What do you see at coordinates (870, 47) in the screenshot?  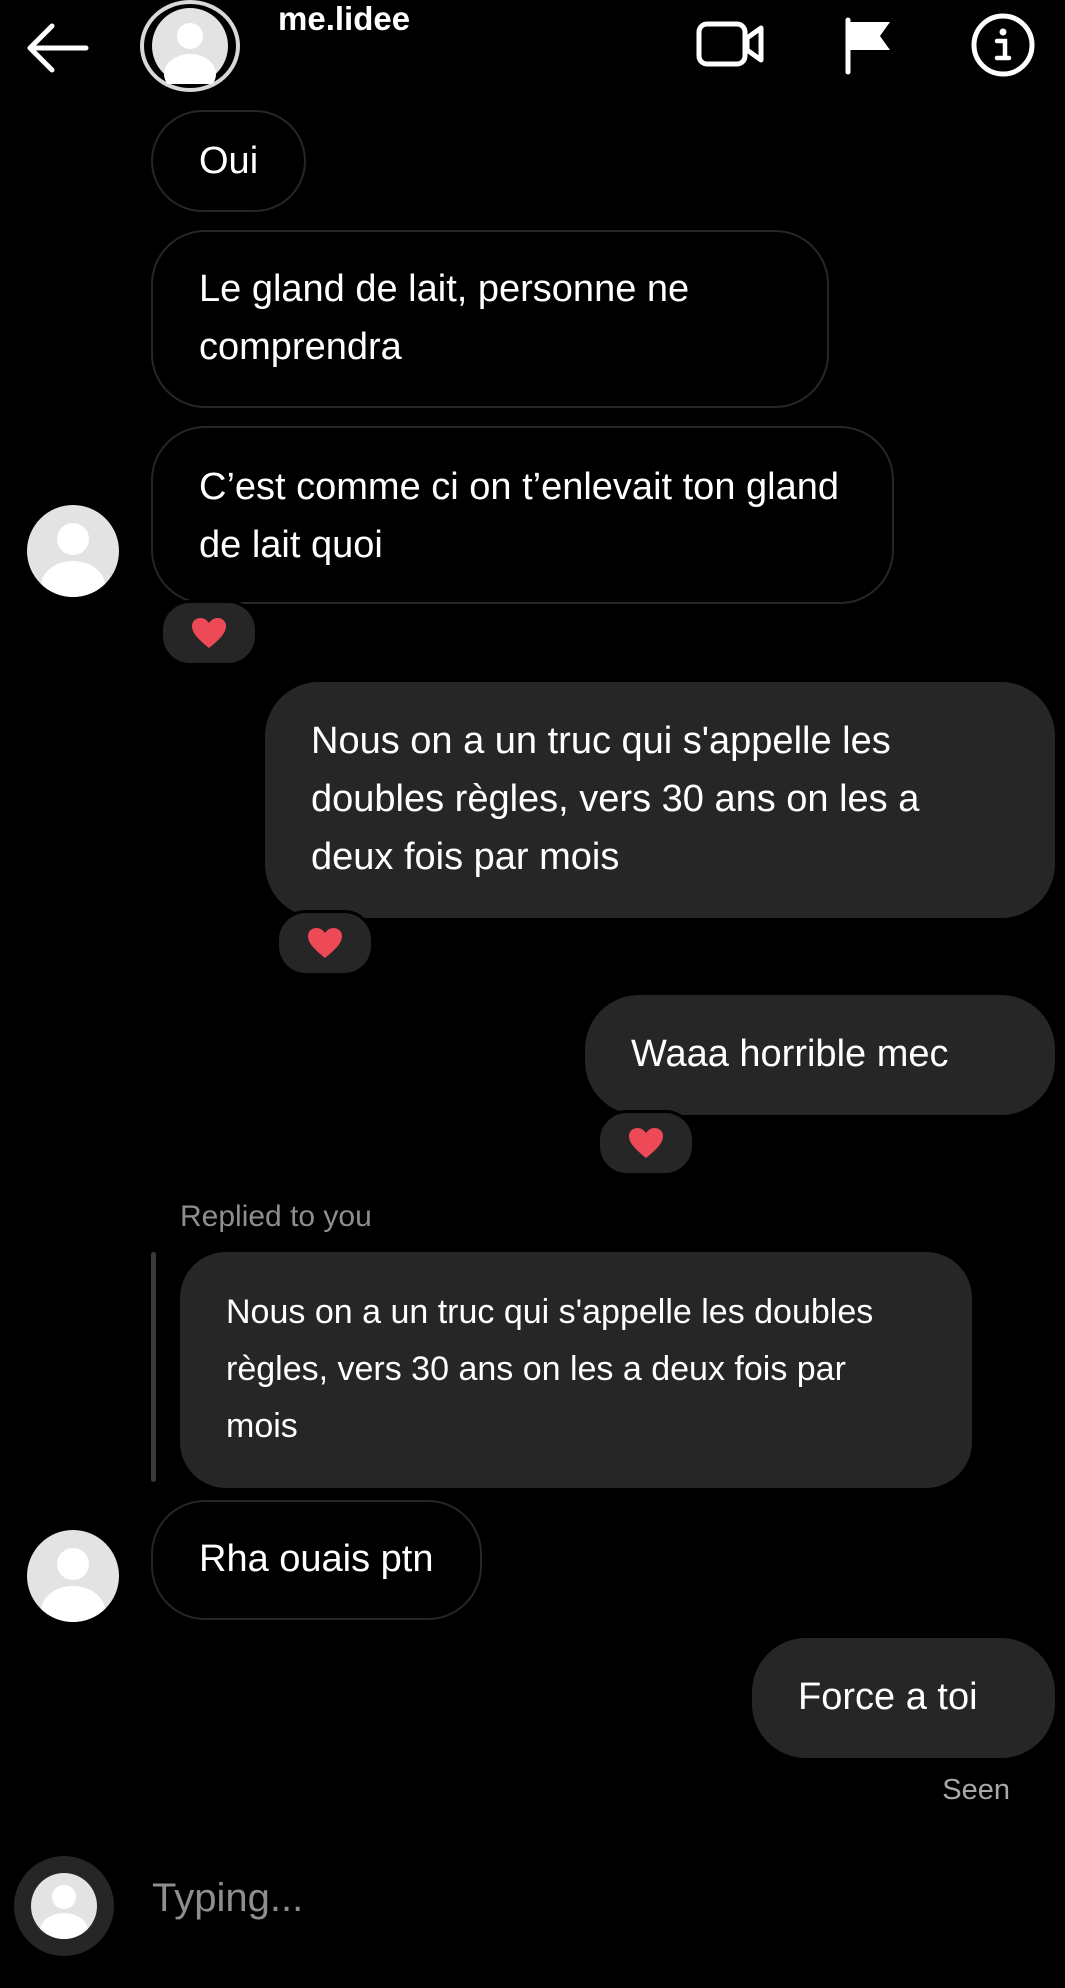 I see `flag-icon` at bounding box center [870, 47].